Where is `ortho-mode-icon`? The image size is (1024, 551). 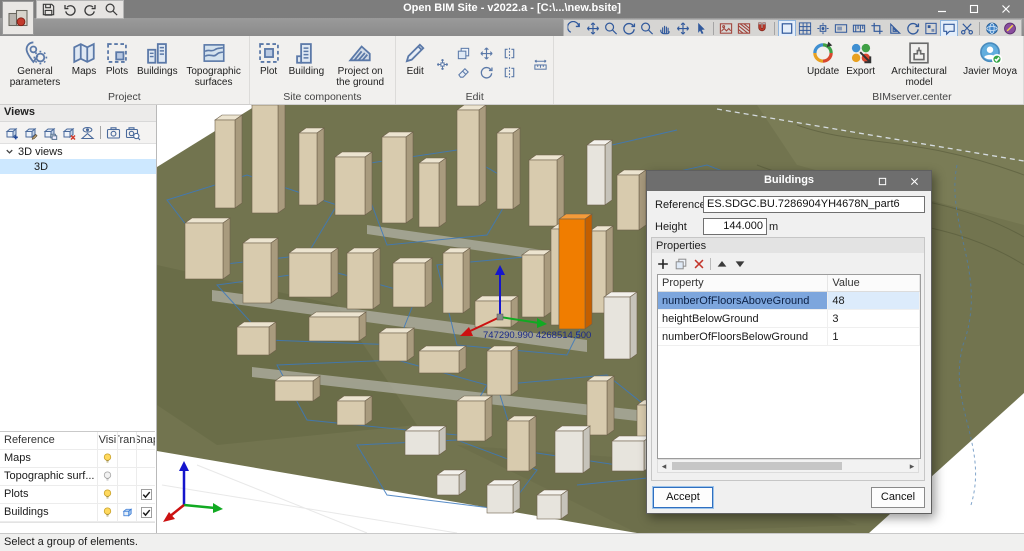
ortho-mode-icon is located at coordinates (787, 28).